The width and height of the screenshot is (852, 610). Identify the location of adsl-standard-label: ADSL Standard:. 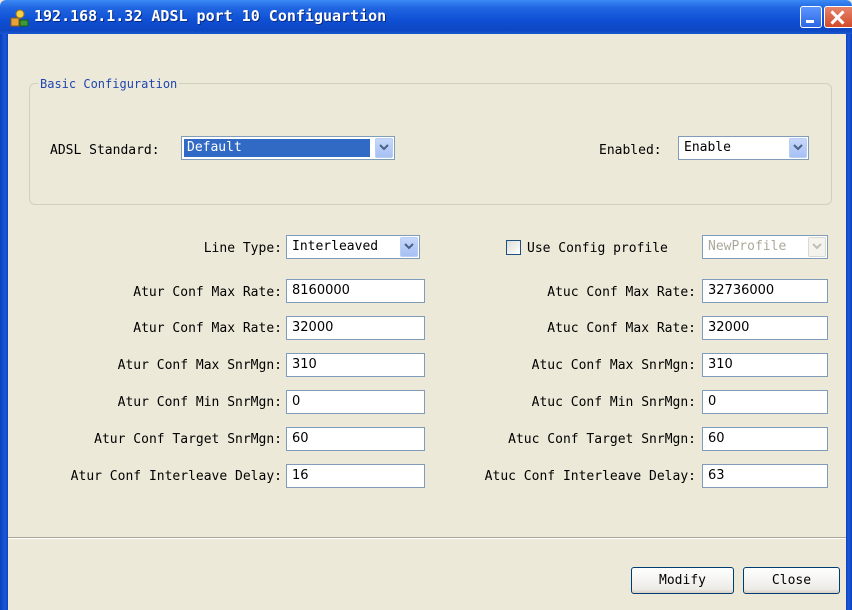
(105, 150).